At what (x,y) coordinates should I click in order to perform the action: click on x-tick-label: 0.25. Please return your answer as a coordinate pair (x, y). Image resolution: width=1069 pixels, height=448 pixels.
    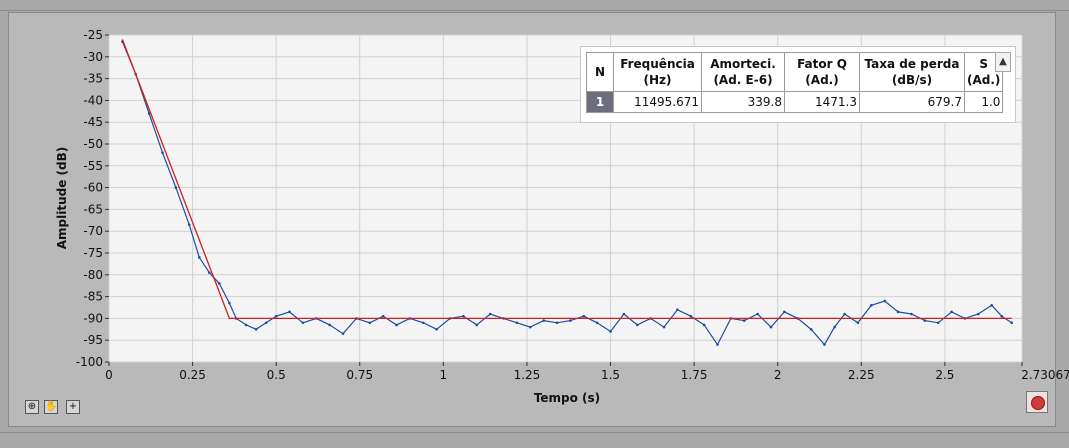
    Looking at the image, I should click on (192, 375).